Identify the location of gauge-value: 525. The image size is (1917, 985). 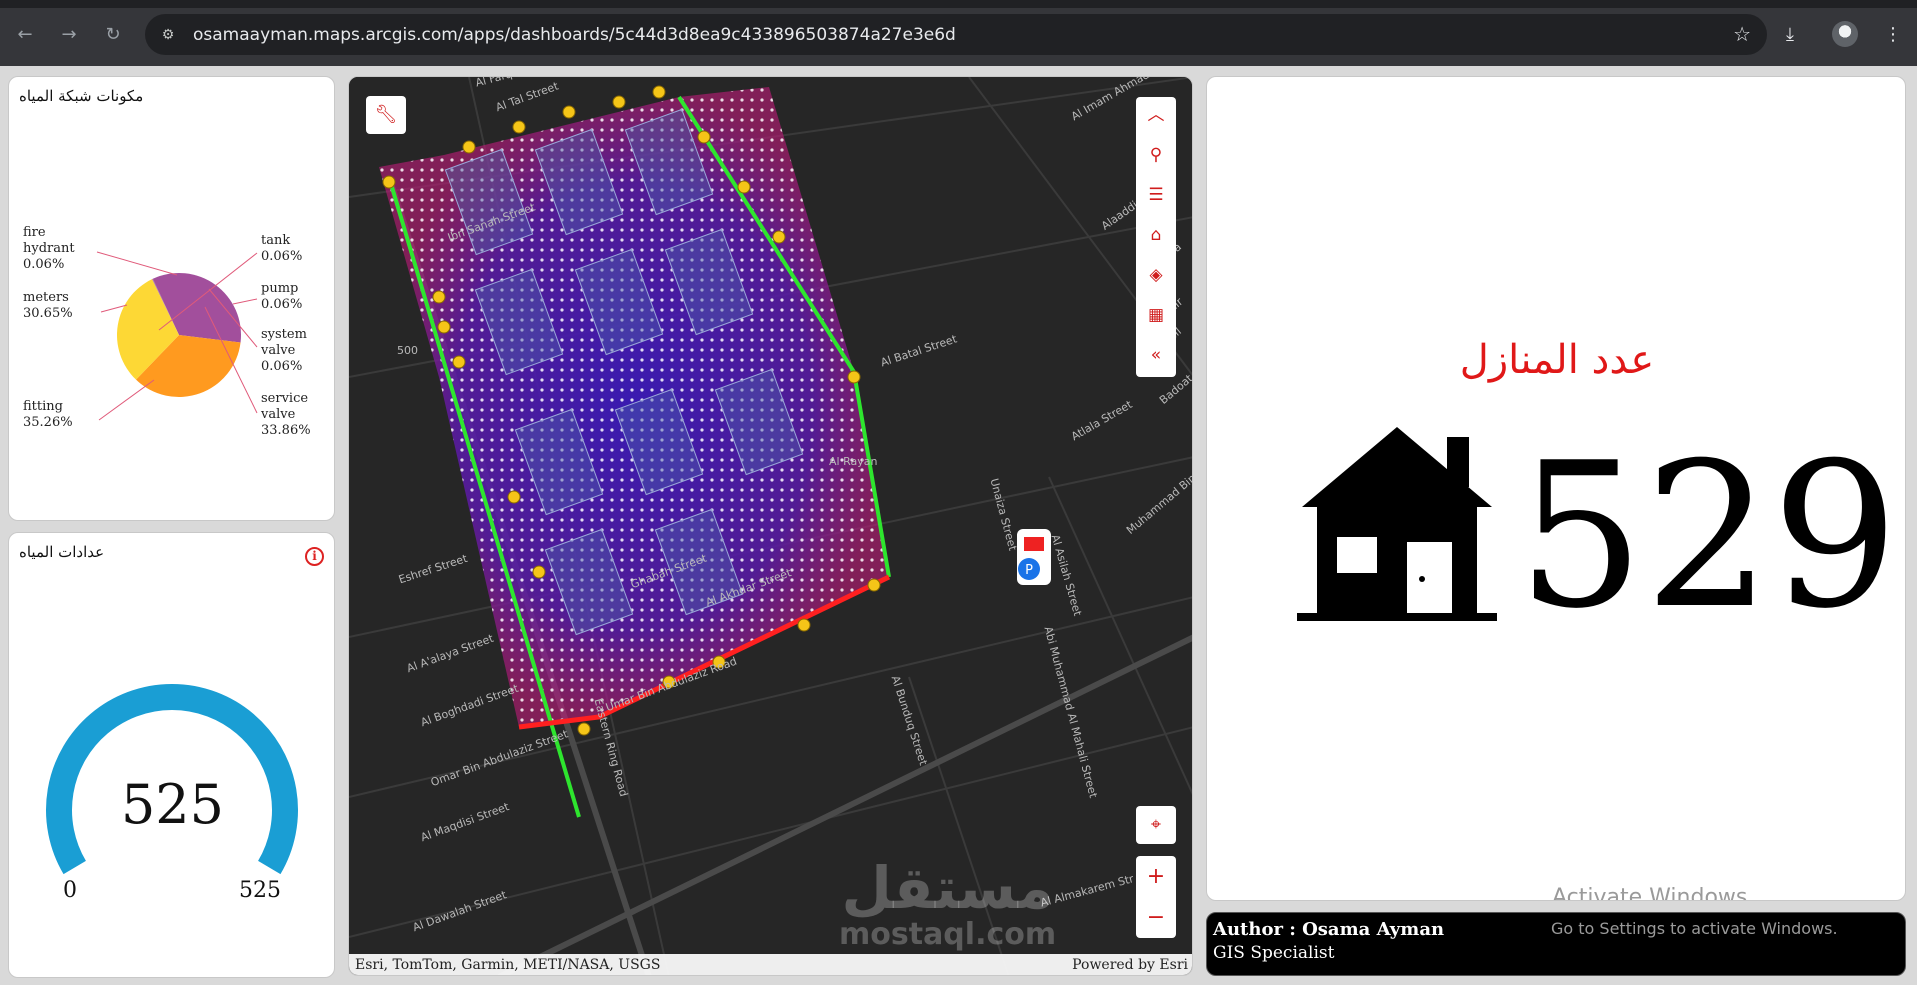
(172, 804).